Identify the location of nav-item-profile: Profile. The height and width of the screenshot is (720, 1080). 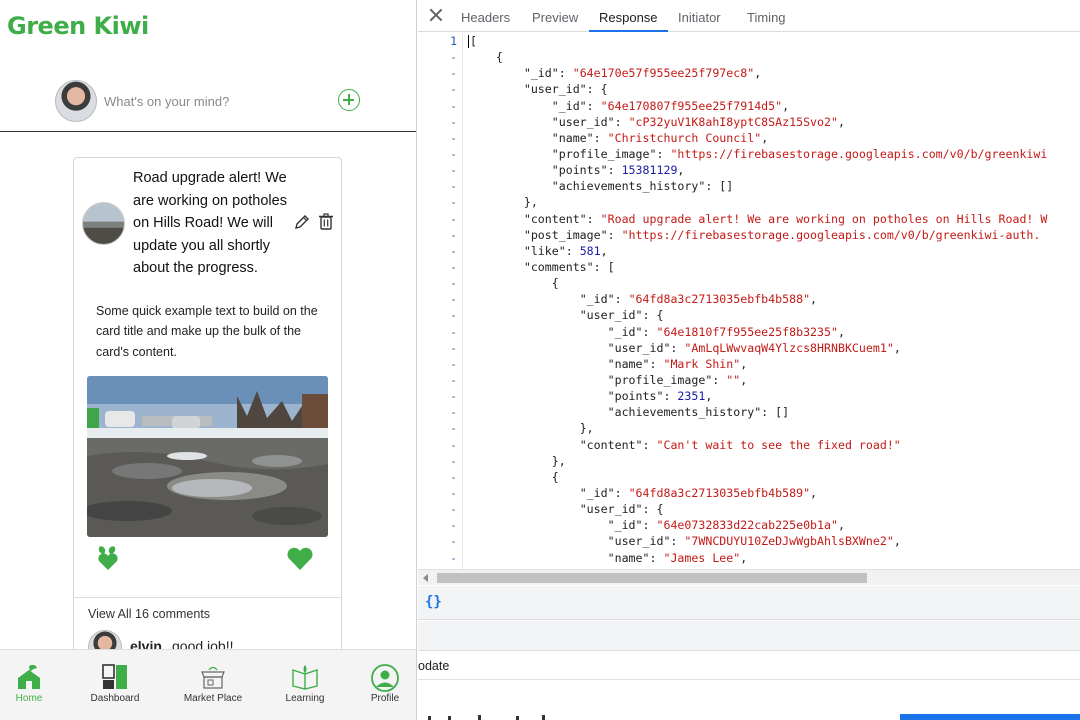
(381, 685).